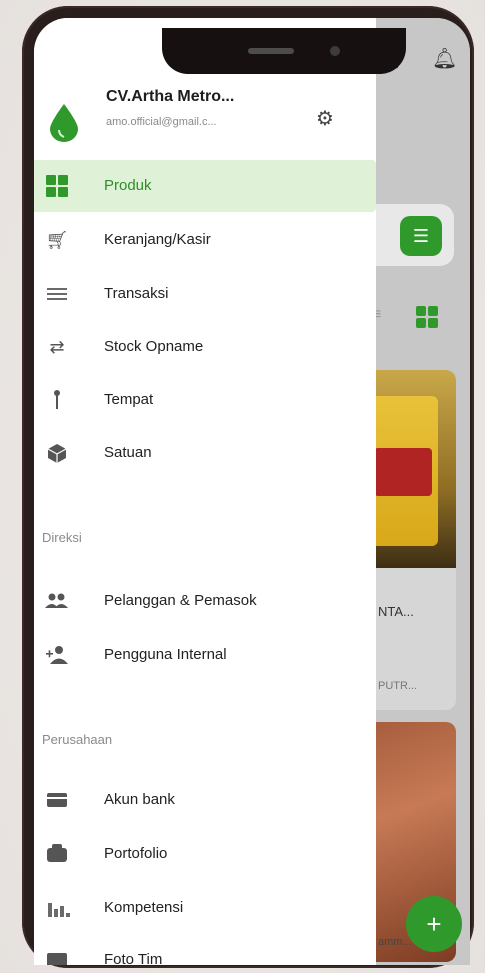 The width and height of the screenshot is (485, 973). Describe the element at coordinates (57, 601) in the screenshot. I see `people-icon` at that location.